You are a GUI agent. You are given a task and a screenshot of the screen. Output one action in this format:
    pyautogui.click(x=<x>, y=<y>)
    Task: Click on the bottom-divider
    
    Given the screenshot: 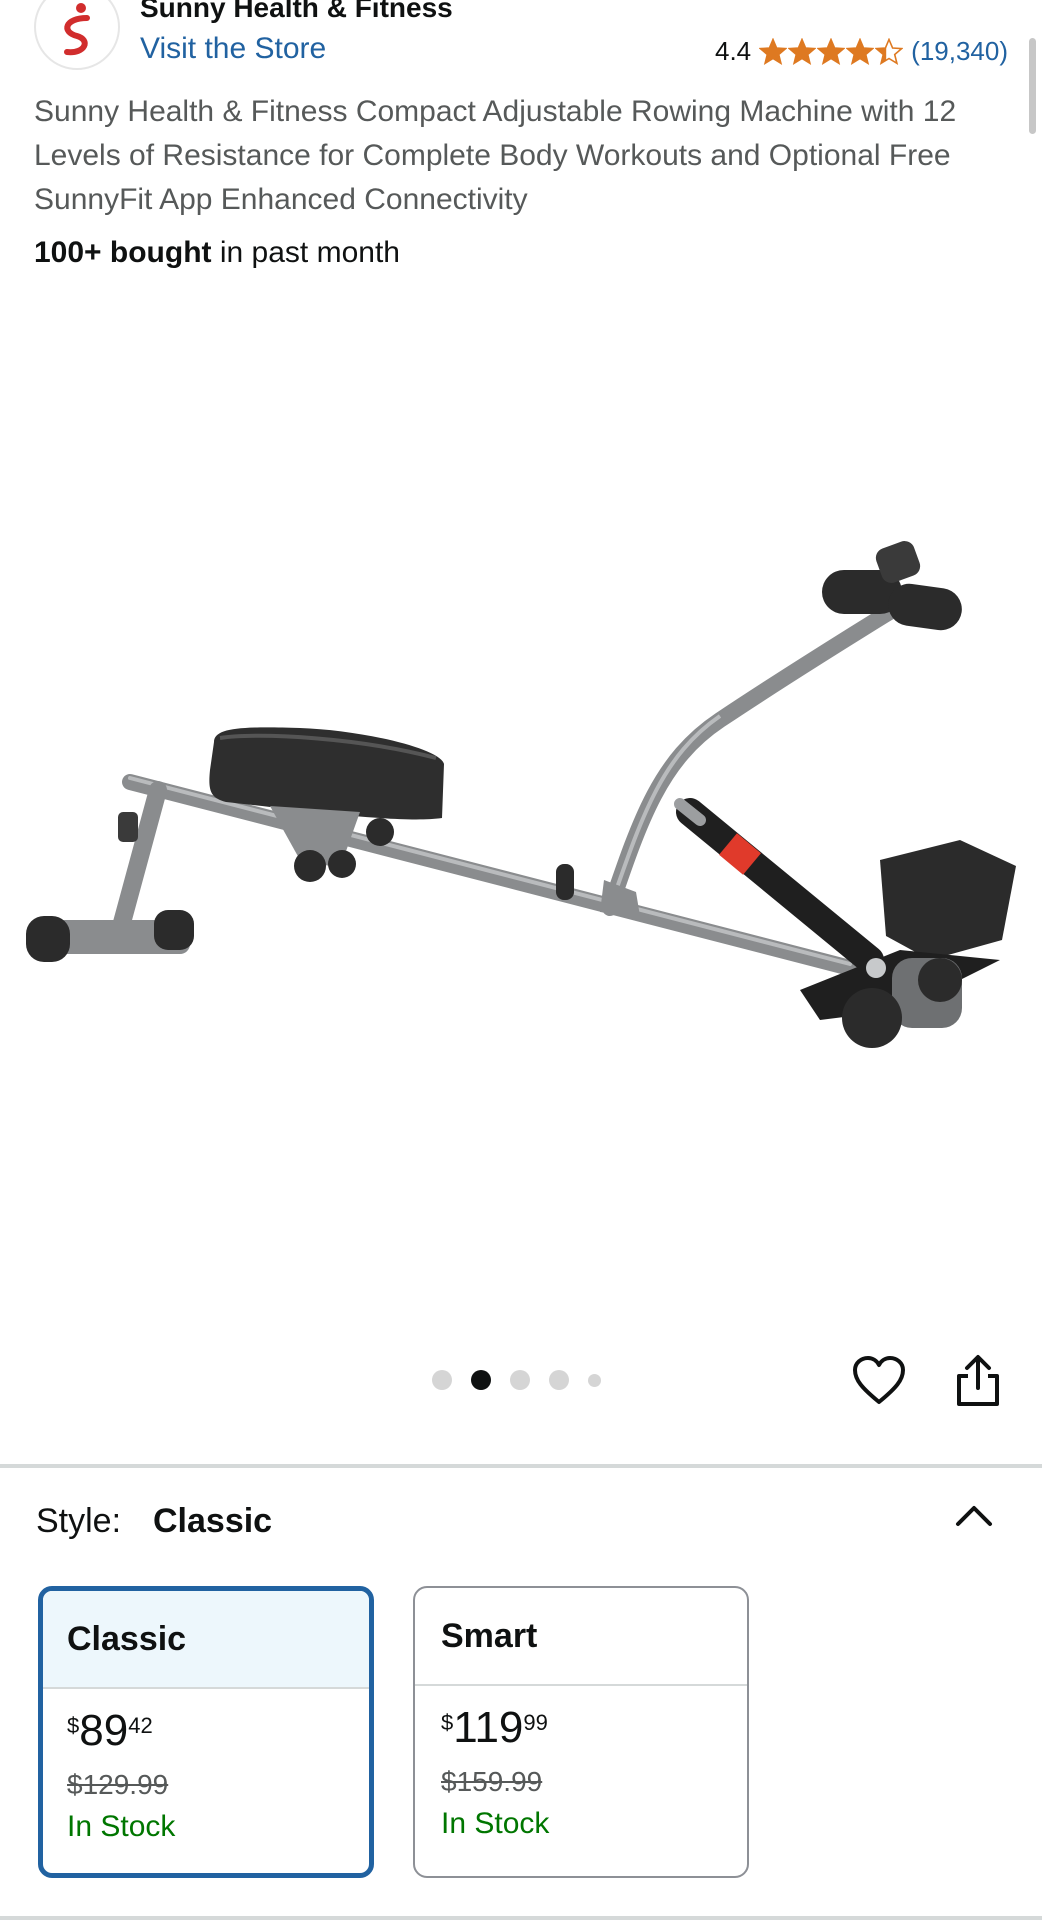 What is the action you would take?
    pyautogui.click(x=521, y=1918)
    